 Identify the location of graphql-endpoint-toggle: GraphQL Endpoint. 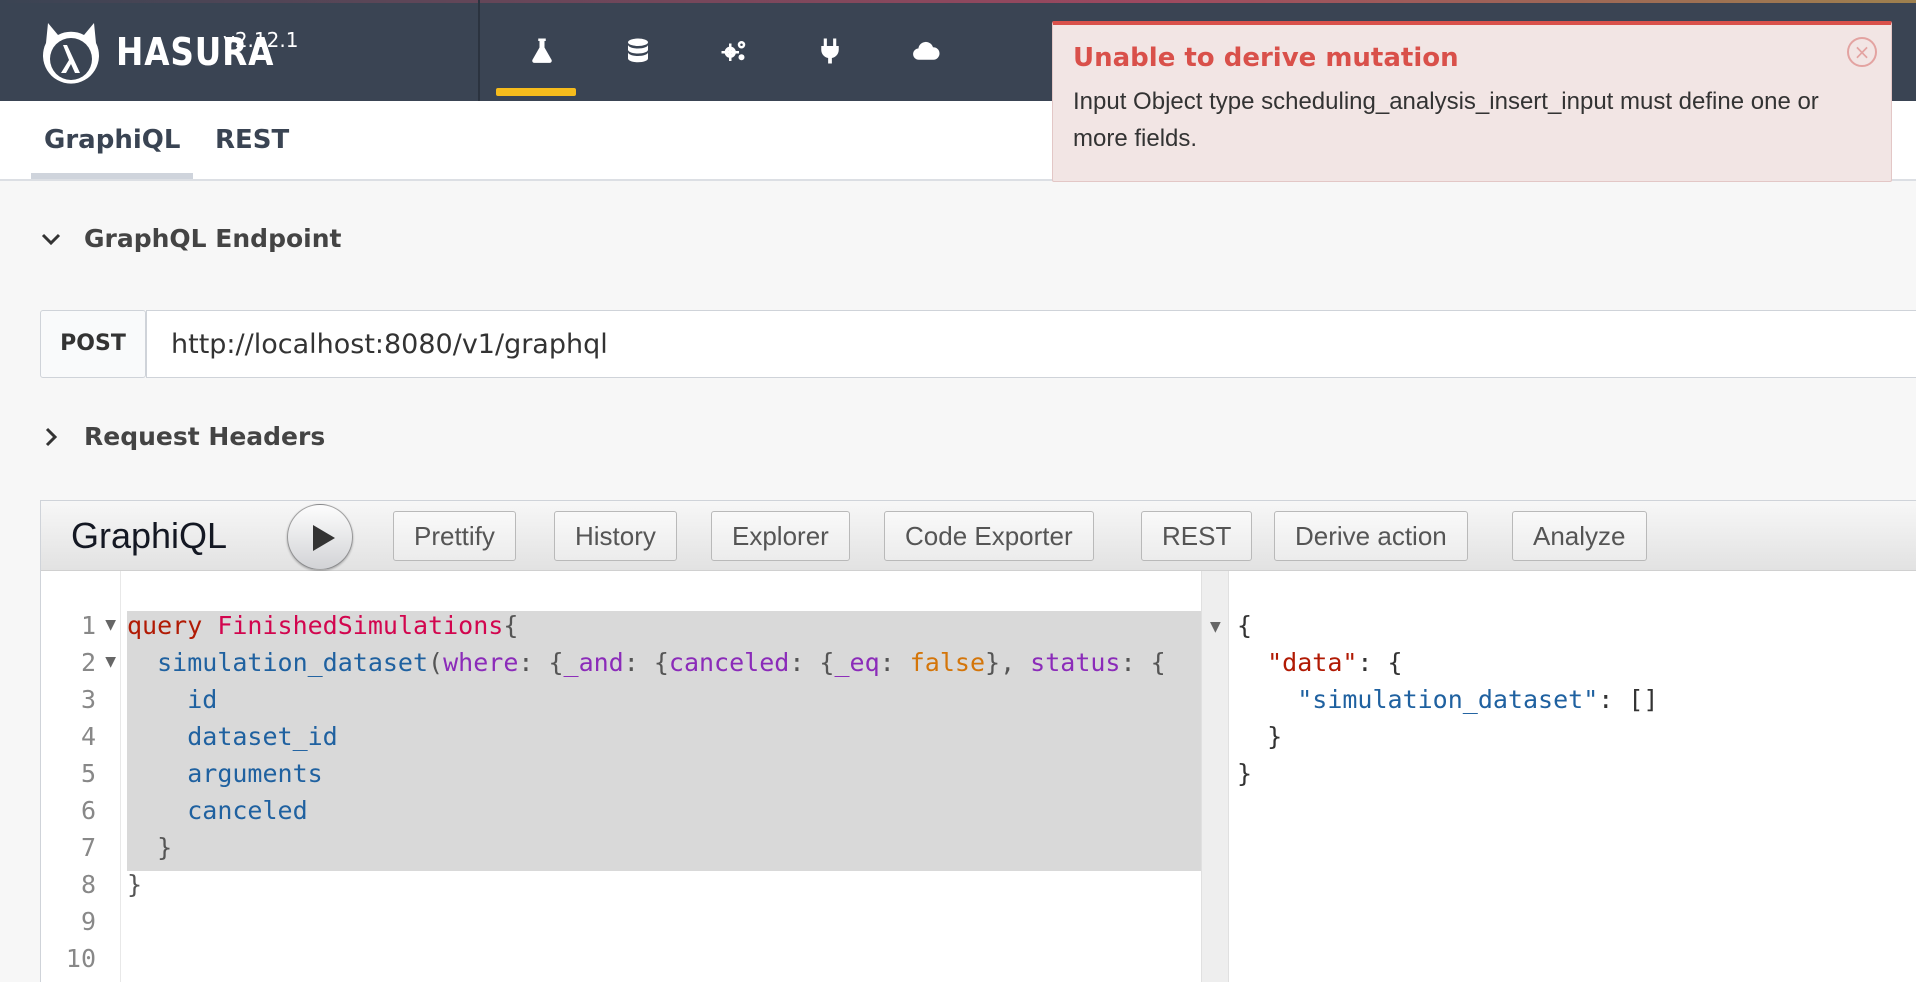
(190, 238).